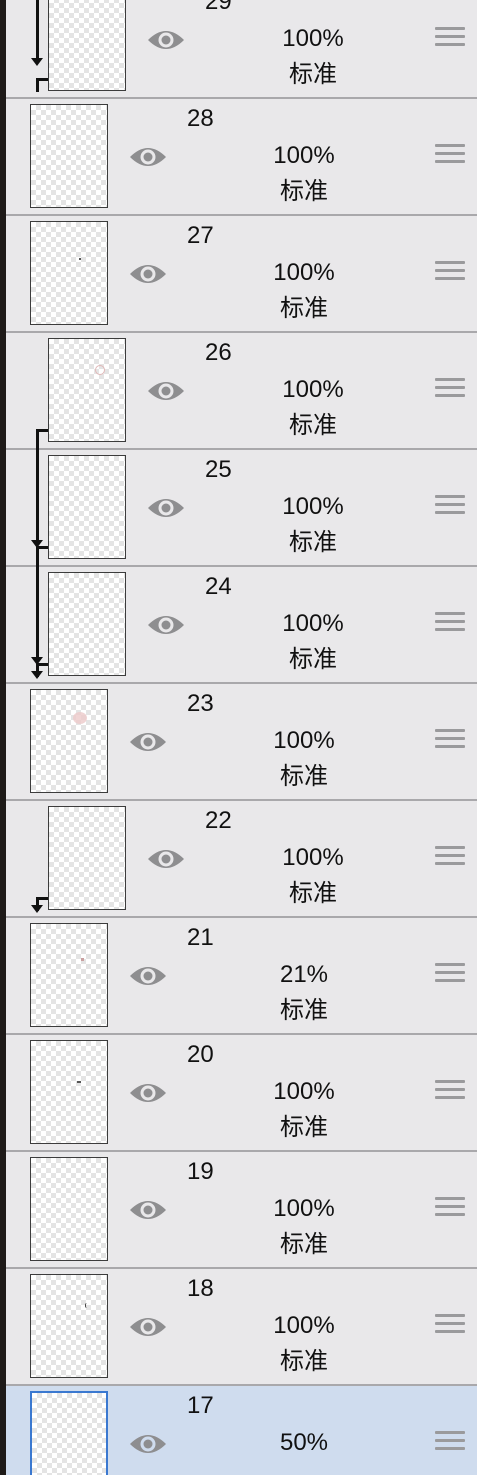 The image size is (477, 1475). Describe the element at coordinates (241, 859) in the screenshot. I see `layer-row-22: 22 100% 标准` at that location.